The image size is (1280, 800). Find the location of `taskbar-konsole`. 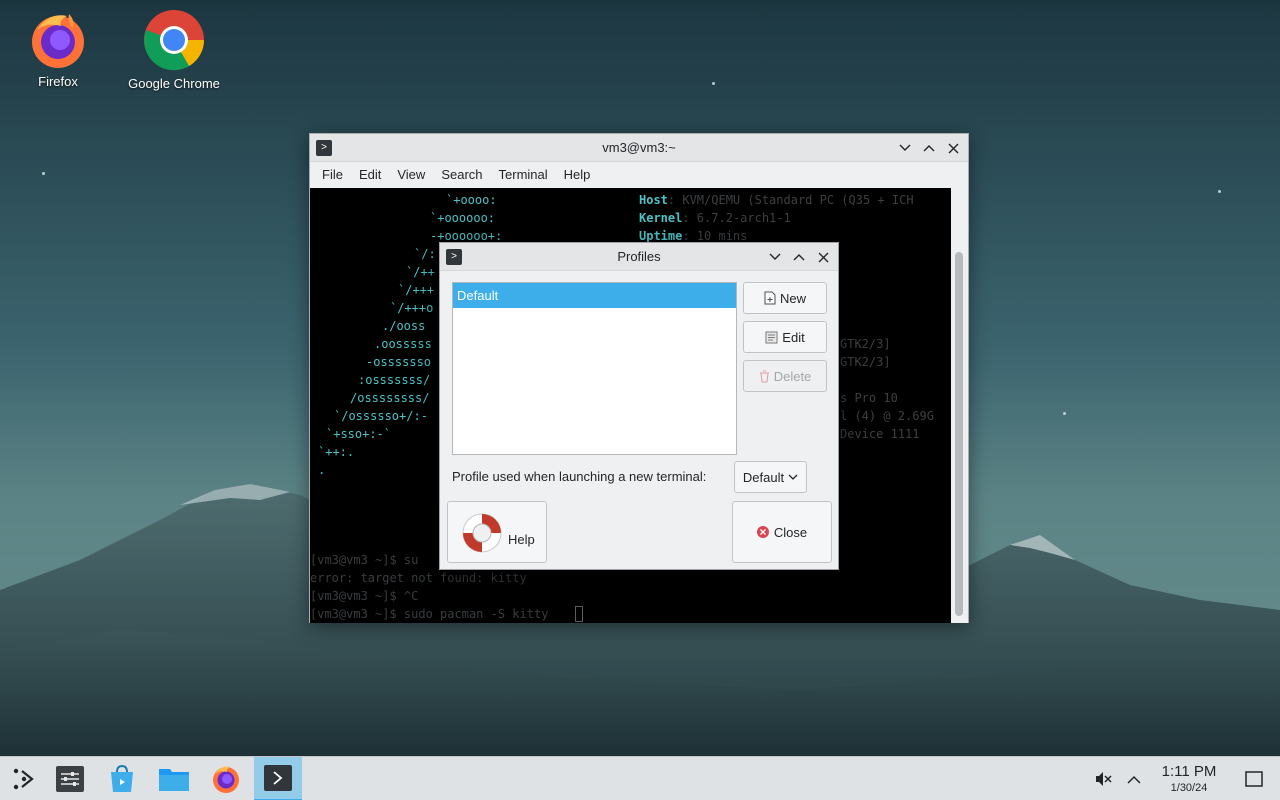

taskbar-konsole is located at coordinates (278, 778).